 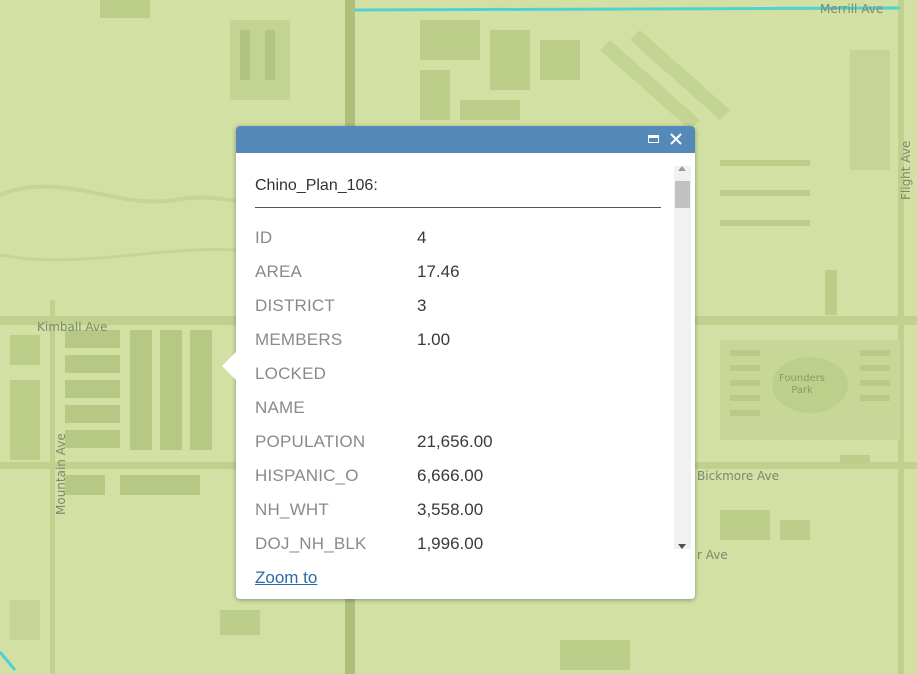 I want to click on attribute-name: HISPANIC_O, so click(x=307, y=475).